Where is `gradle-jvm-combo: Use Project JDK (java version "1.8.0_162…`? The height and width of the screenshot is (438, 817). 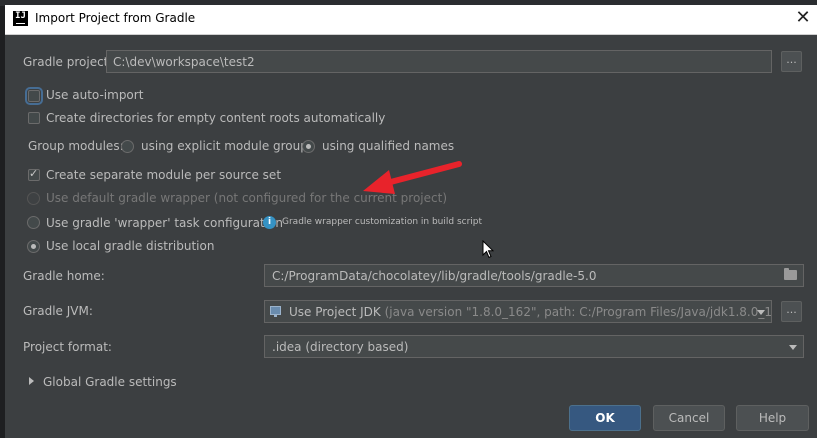
gradle-jvm-combo: Use Project JDK (java version "1.8.0_162… is located at coordinates (518, 311).